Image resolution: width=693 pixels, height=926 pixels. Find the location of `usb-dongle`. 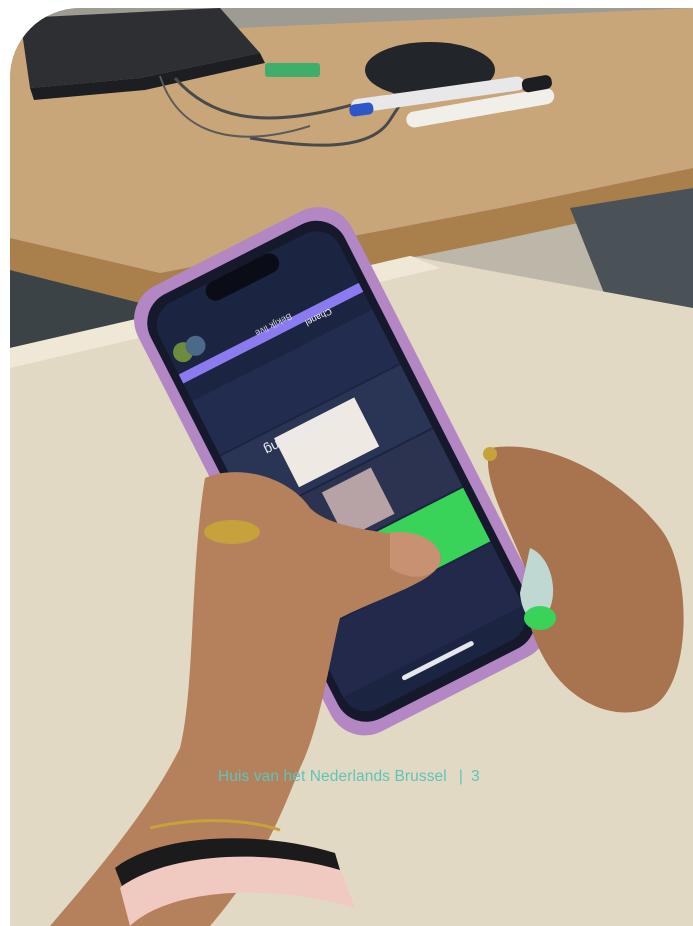

usb-dongle is located at coordinates (292, 70).